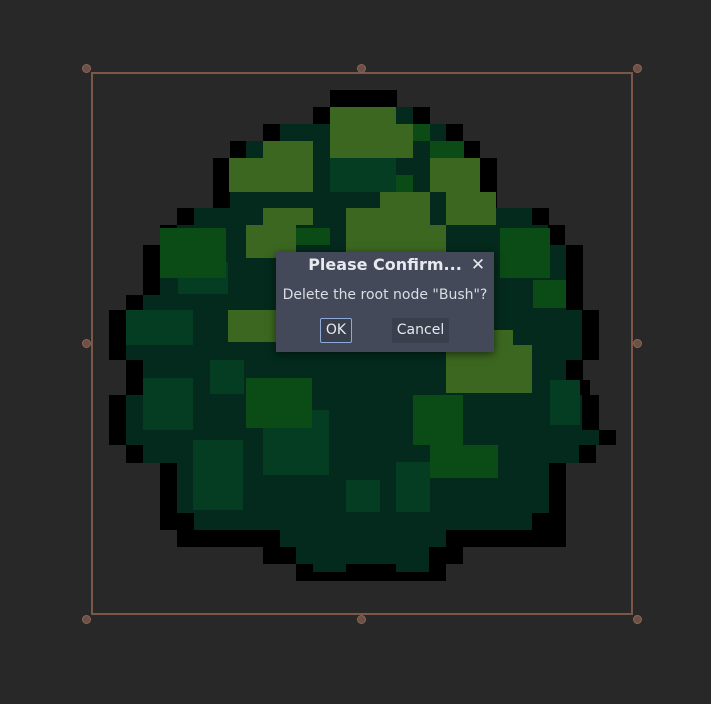 This screenshot has height=704, width=711. What do you see at coordinates (361, 619) in the screenshot?
I see `resize-handle-bottom` at bounding box center [361, 619].